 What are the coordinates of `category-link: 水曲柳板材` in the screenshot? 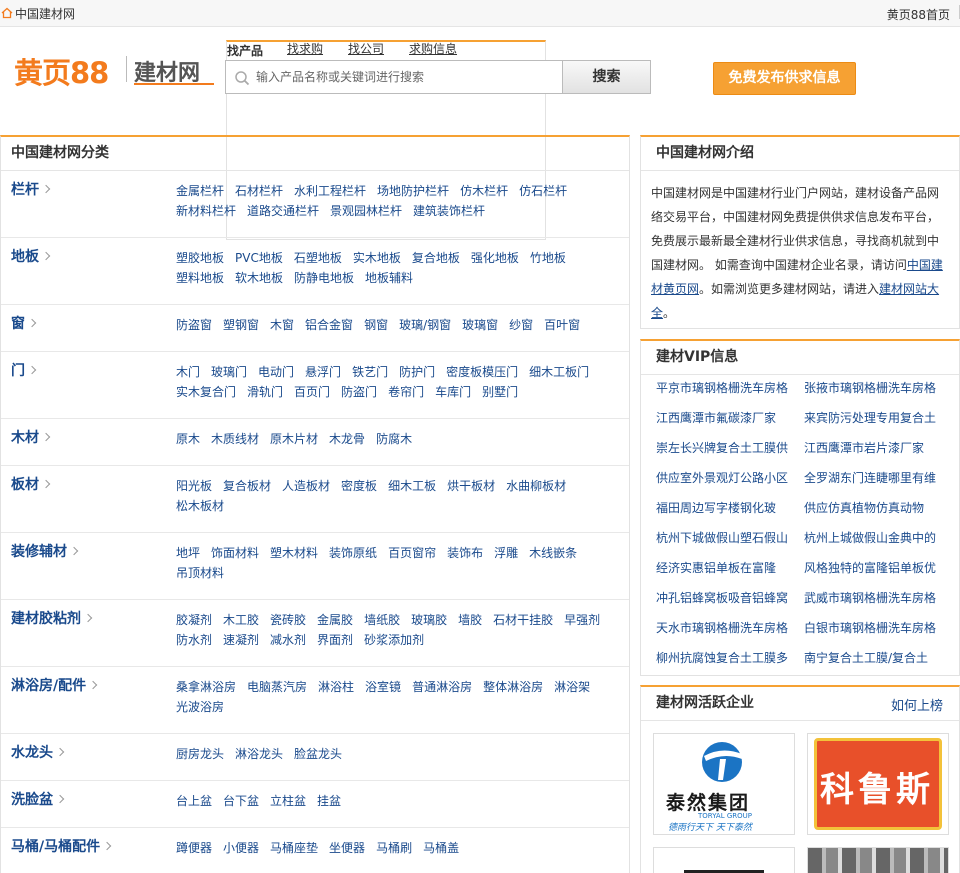 It's located at (536, 486).